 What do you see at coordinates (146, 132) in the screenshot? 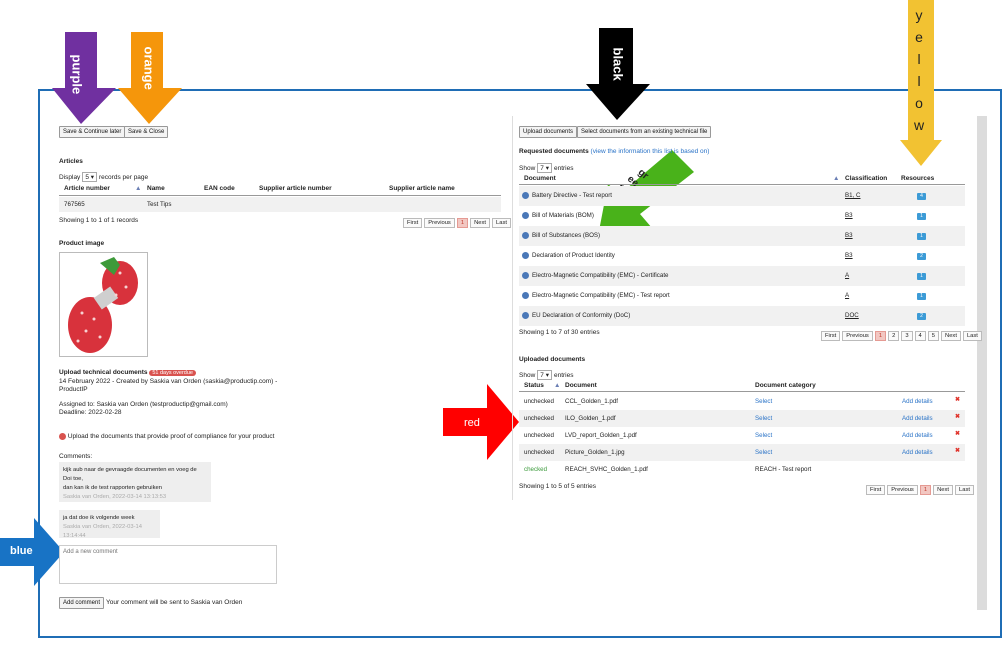
I see `save-close-button: Save & Close` at bounding box center [146, 132].